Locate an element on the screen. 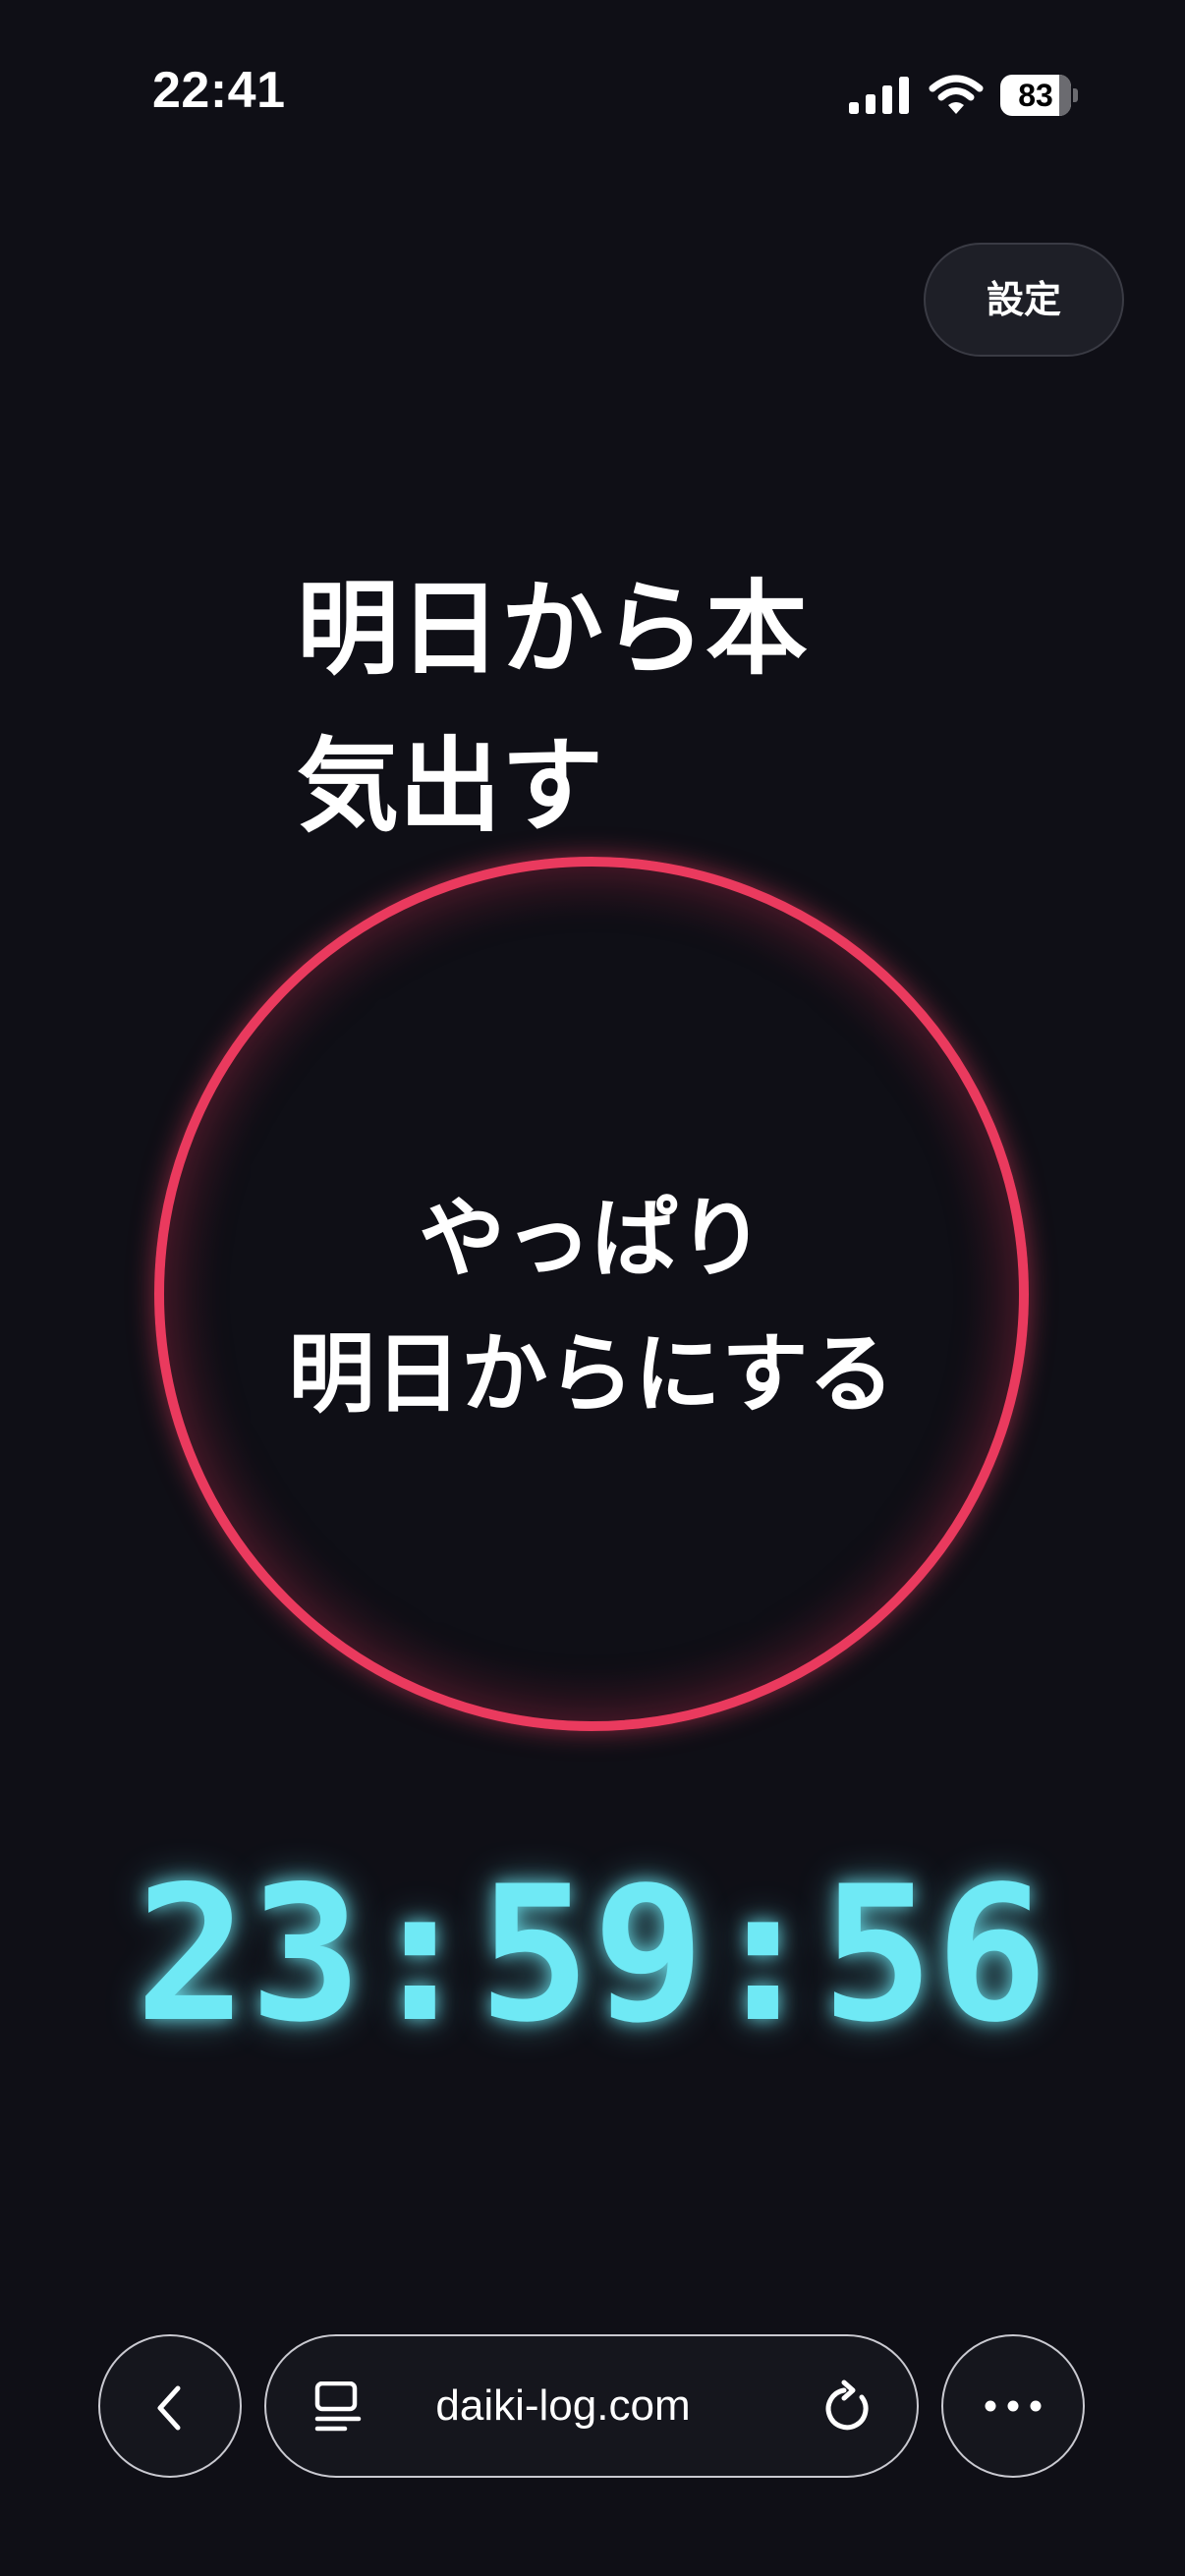 This screenshot has height=2576, width=1185. battery-icon: 83 is located at coordinates (1039, 95).